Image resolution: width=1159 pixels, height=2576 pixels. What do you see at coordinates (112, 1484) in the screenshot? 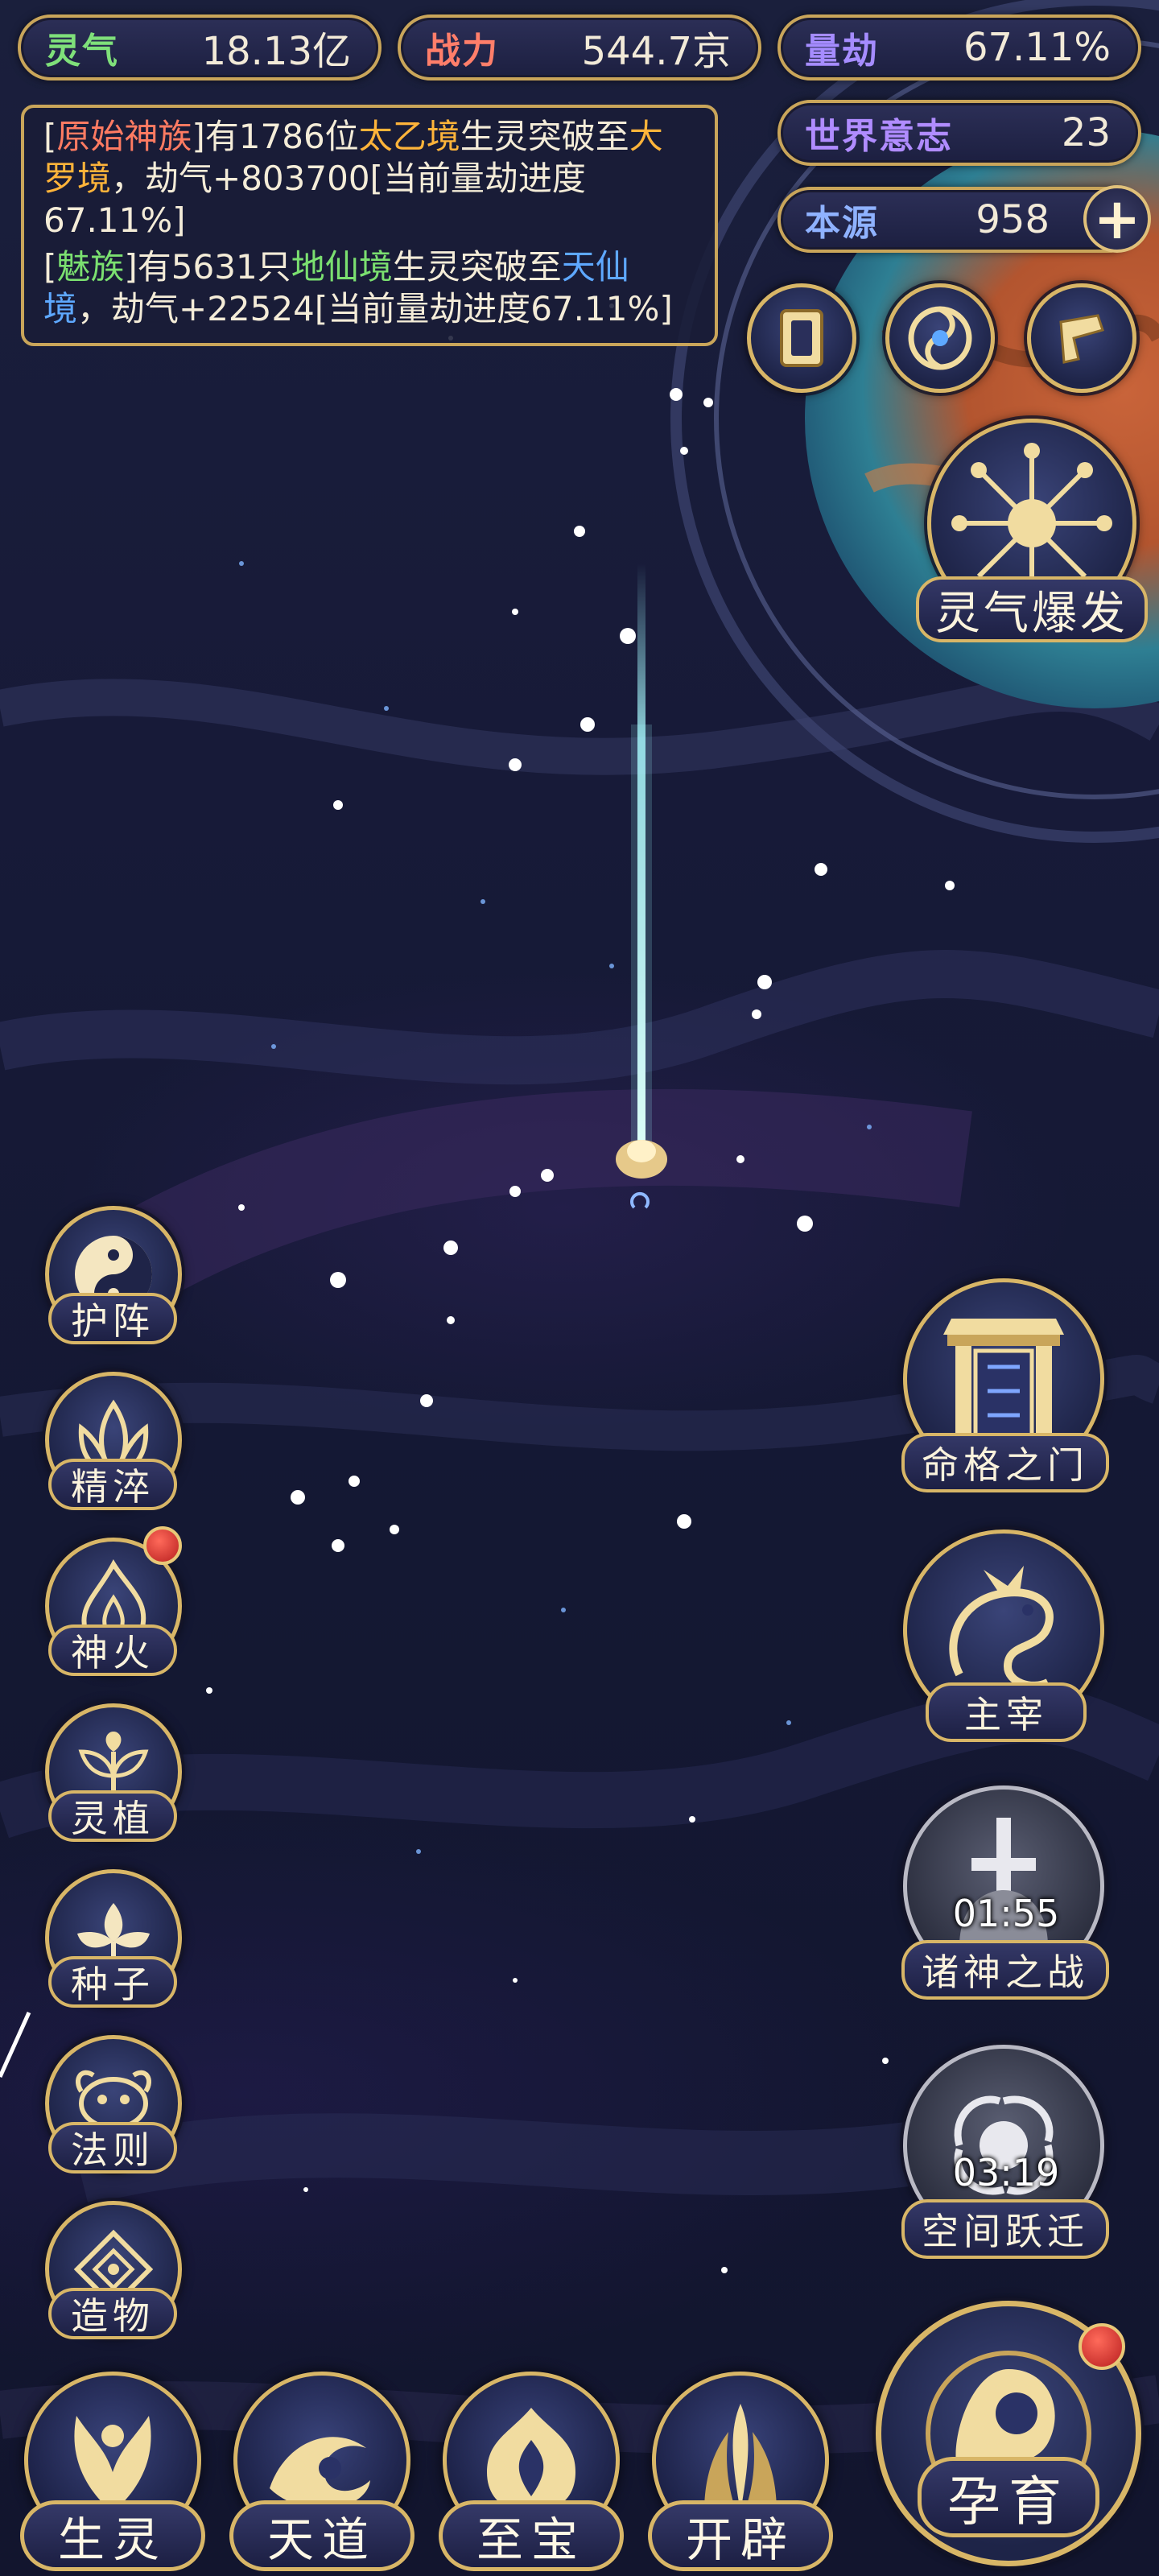
I see `menu-jingcui-label: 精淬` at bounding box center [112, 1484].